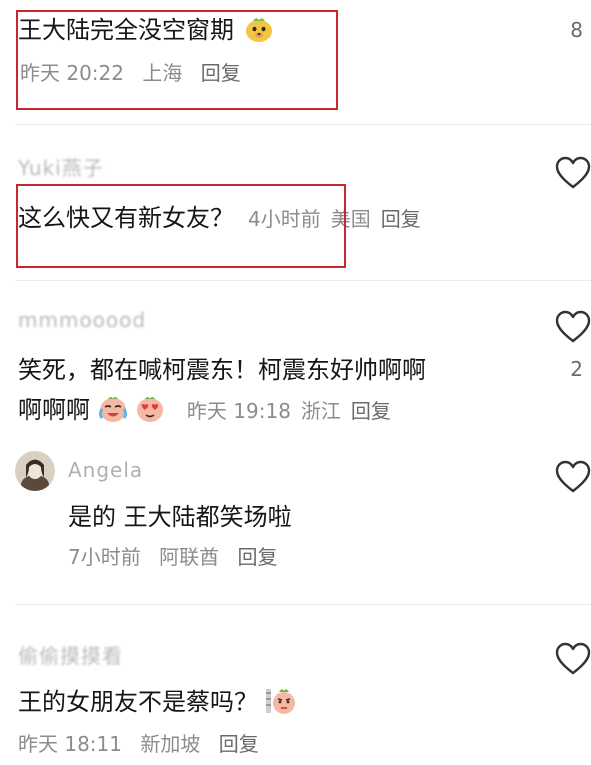  Describe the element at coordinates (70, 654) in the screenshot. I see `comment-5-username: 偷偷摸摸看` at that location.